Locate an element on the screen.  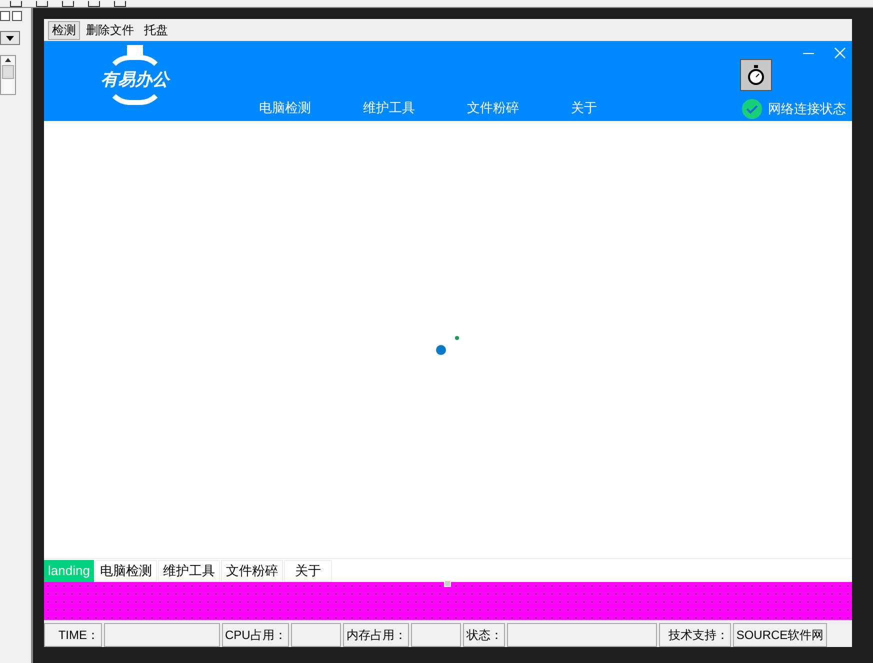
scrollbar is located at coordinates (8, 75).